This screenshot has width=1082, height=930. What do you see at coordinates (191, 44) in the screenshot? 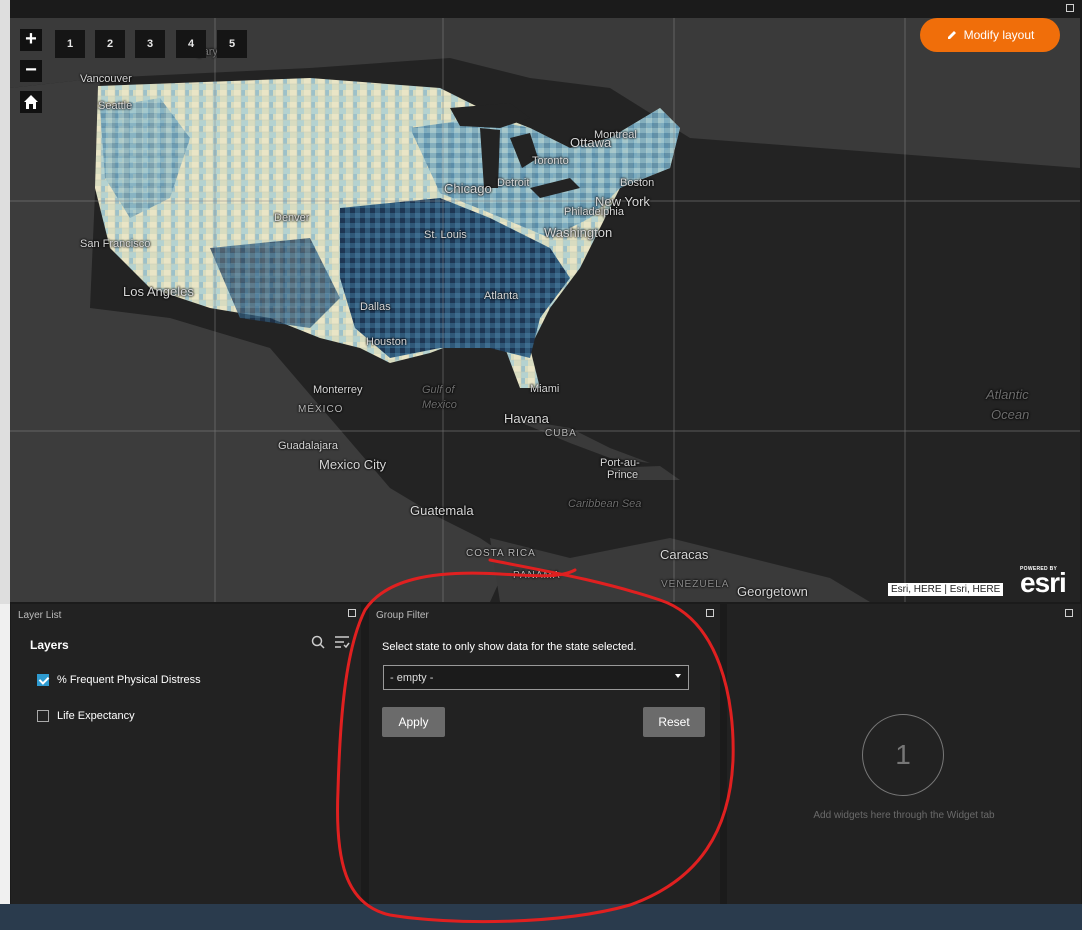
I see `bookmark-4: 4` at bounding box center [191, 44].